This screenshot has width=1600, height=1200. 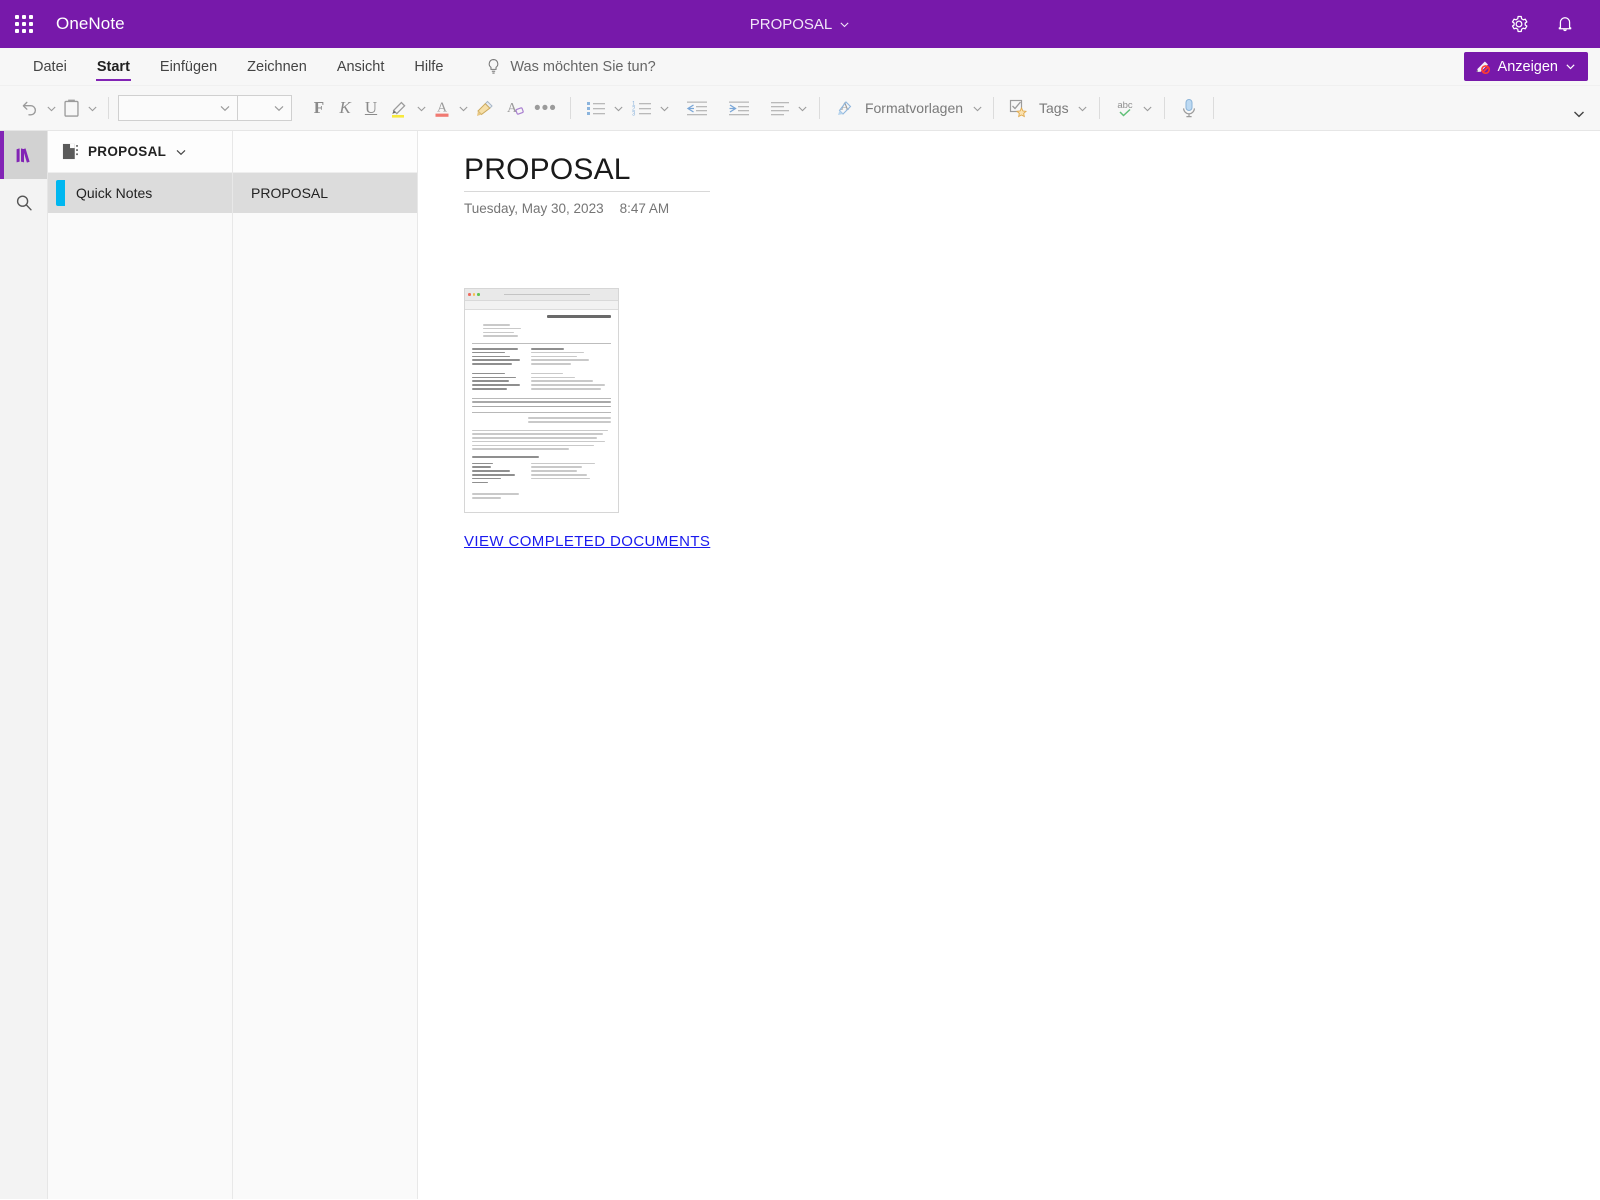 What do you see at coordinates (319, 108) in the screenshot?
I see `bold-button: F` at bounding box center [319, 108].